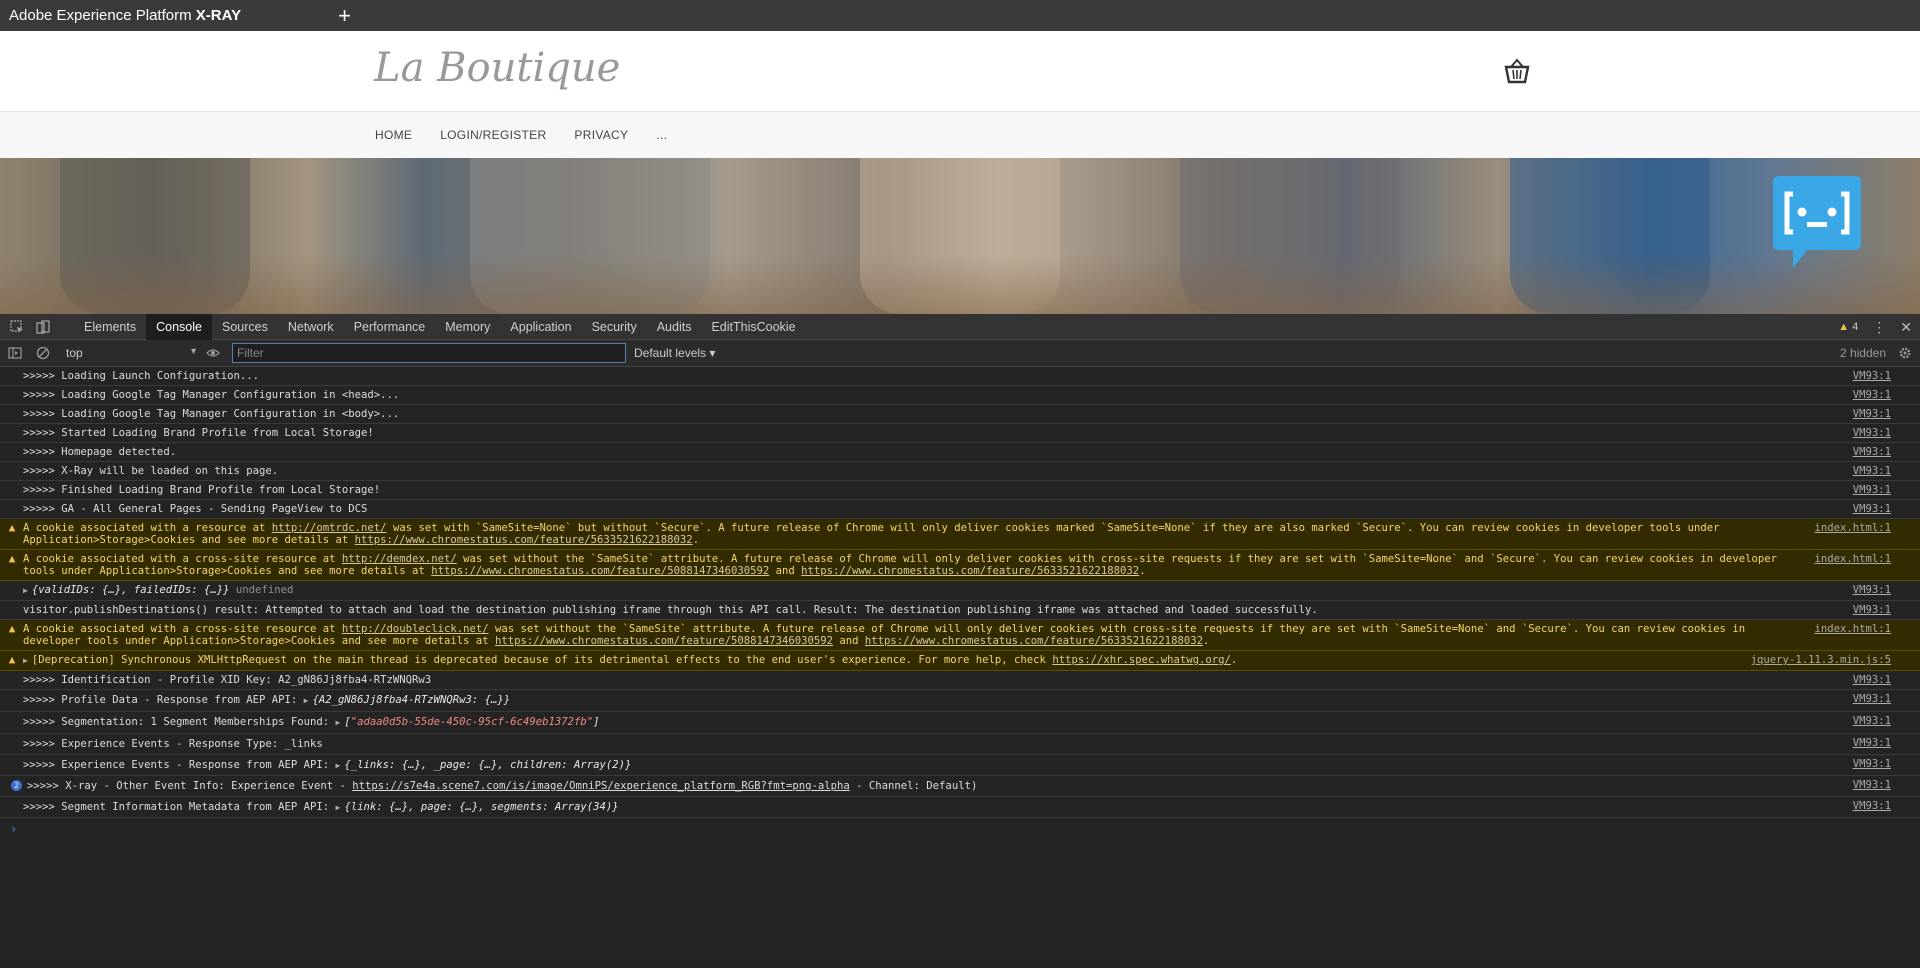 The height and width of the screenshot is (968, 1920). Describe the element at coordinates (110, 327) in the screenshot. I see `tab-elements: Elements` at that location.